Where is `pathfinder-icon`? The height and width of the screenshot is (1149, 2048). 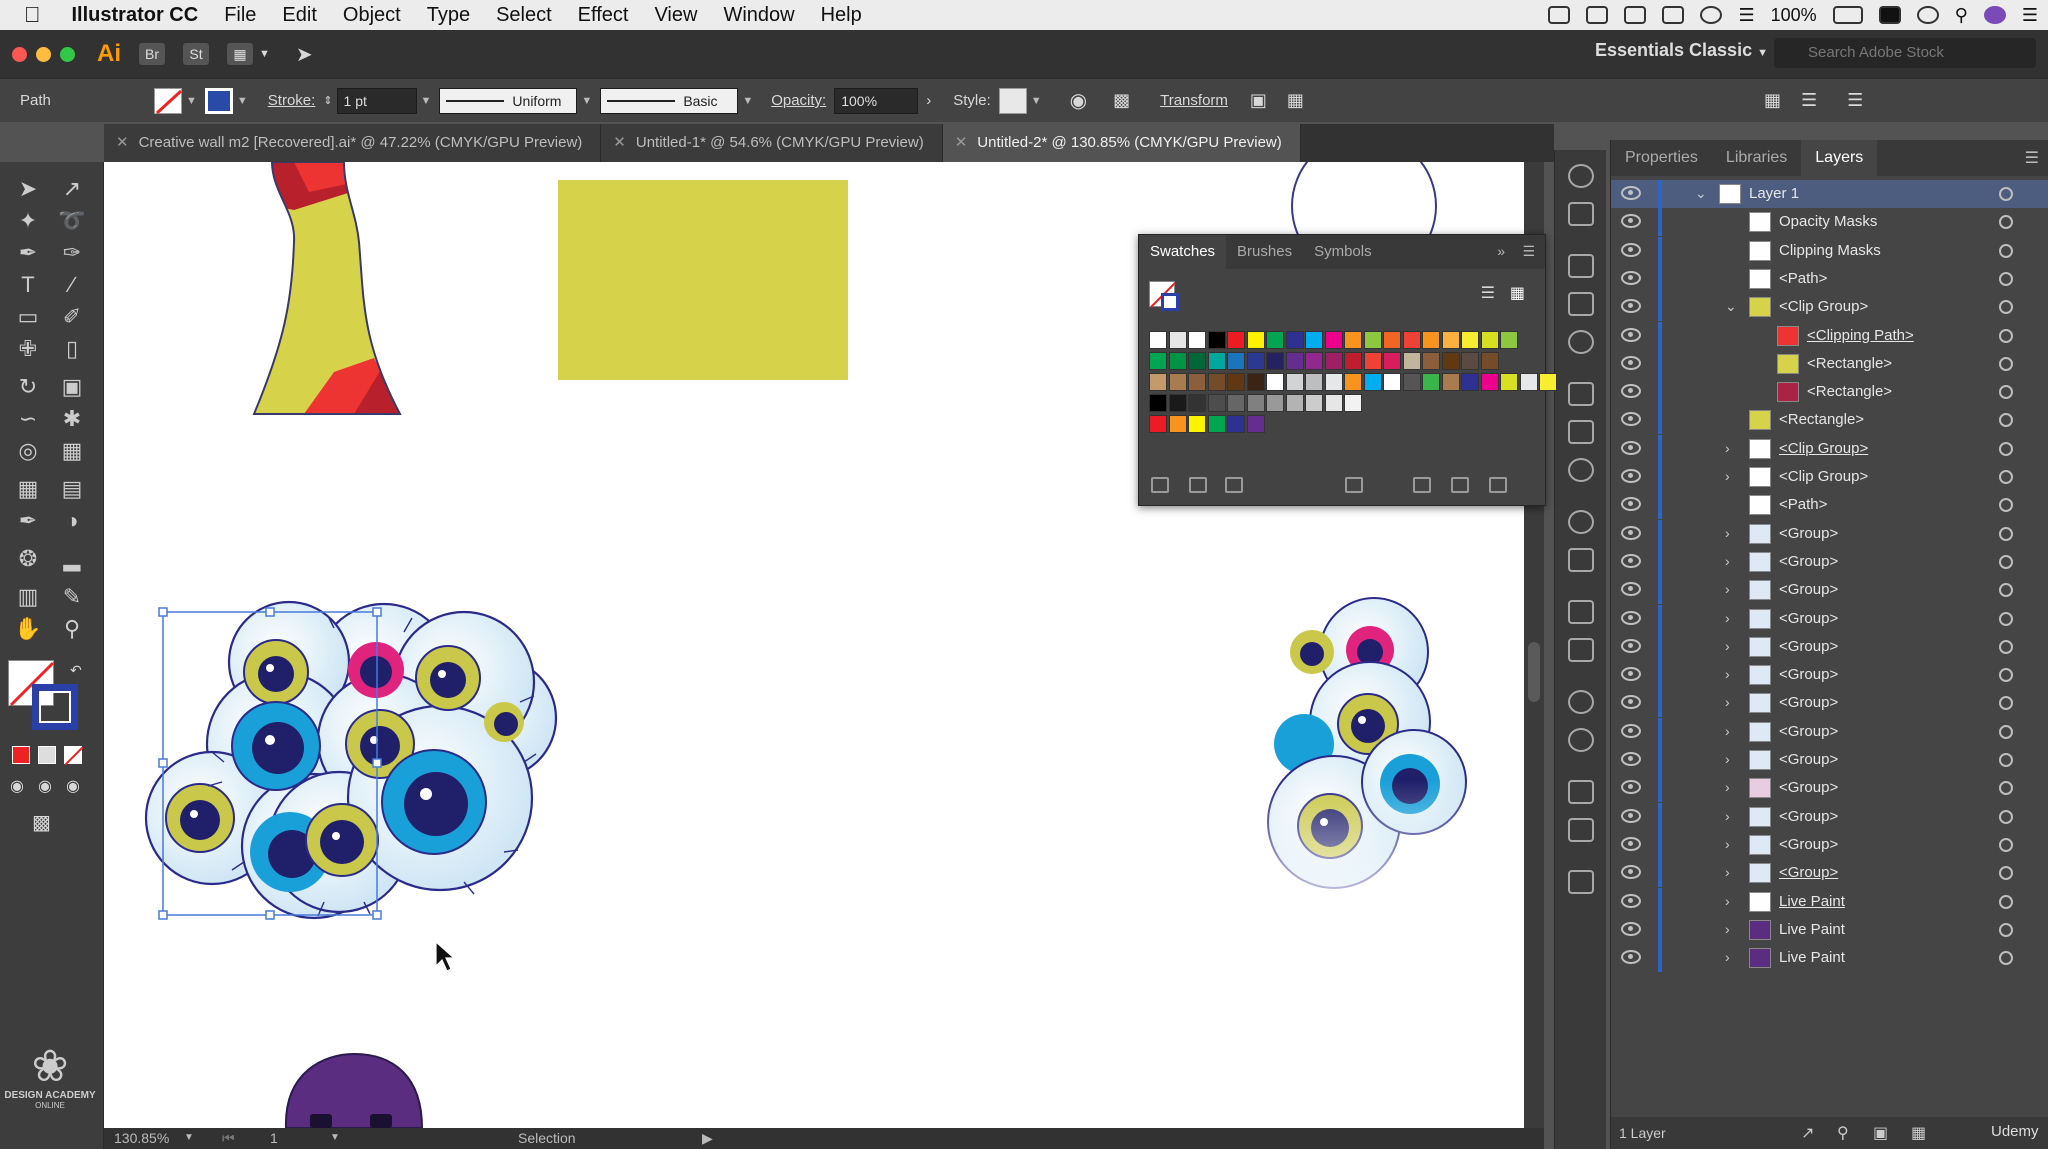 pathfinder-icon is located at coordinates (1581, 830).